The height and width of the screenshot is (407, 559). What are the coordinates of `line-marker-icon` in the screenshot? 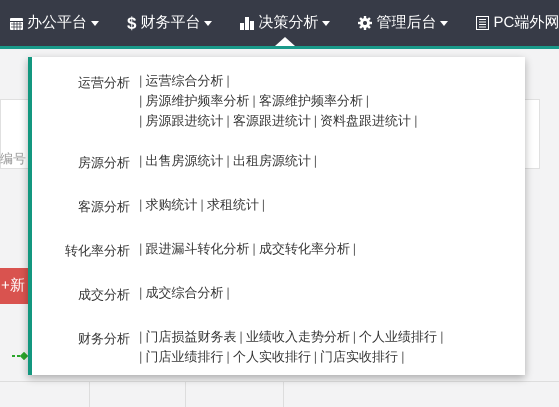 It's located at (20, 356).